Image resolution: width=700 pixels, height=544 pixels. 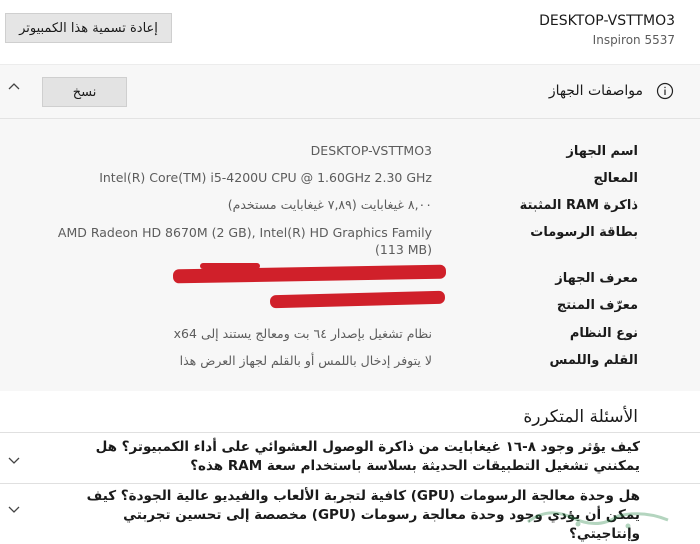 I want to click on spec-label-graphics: بطاقة الرسومات, so click(x=584, y=232).